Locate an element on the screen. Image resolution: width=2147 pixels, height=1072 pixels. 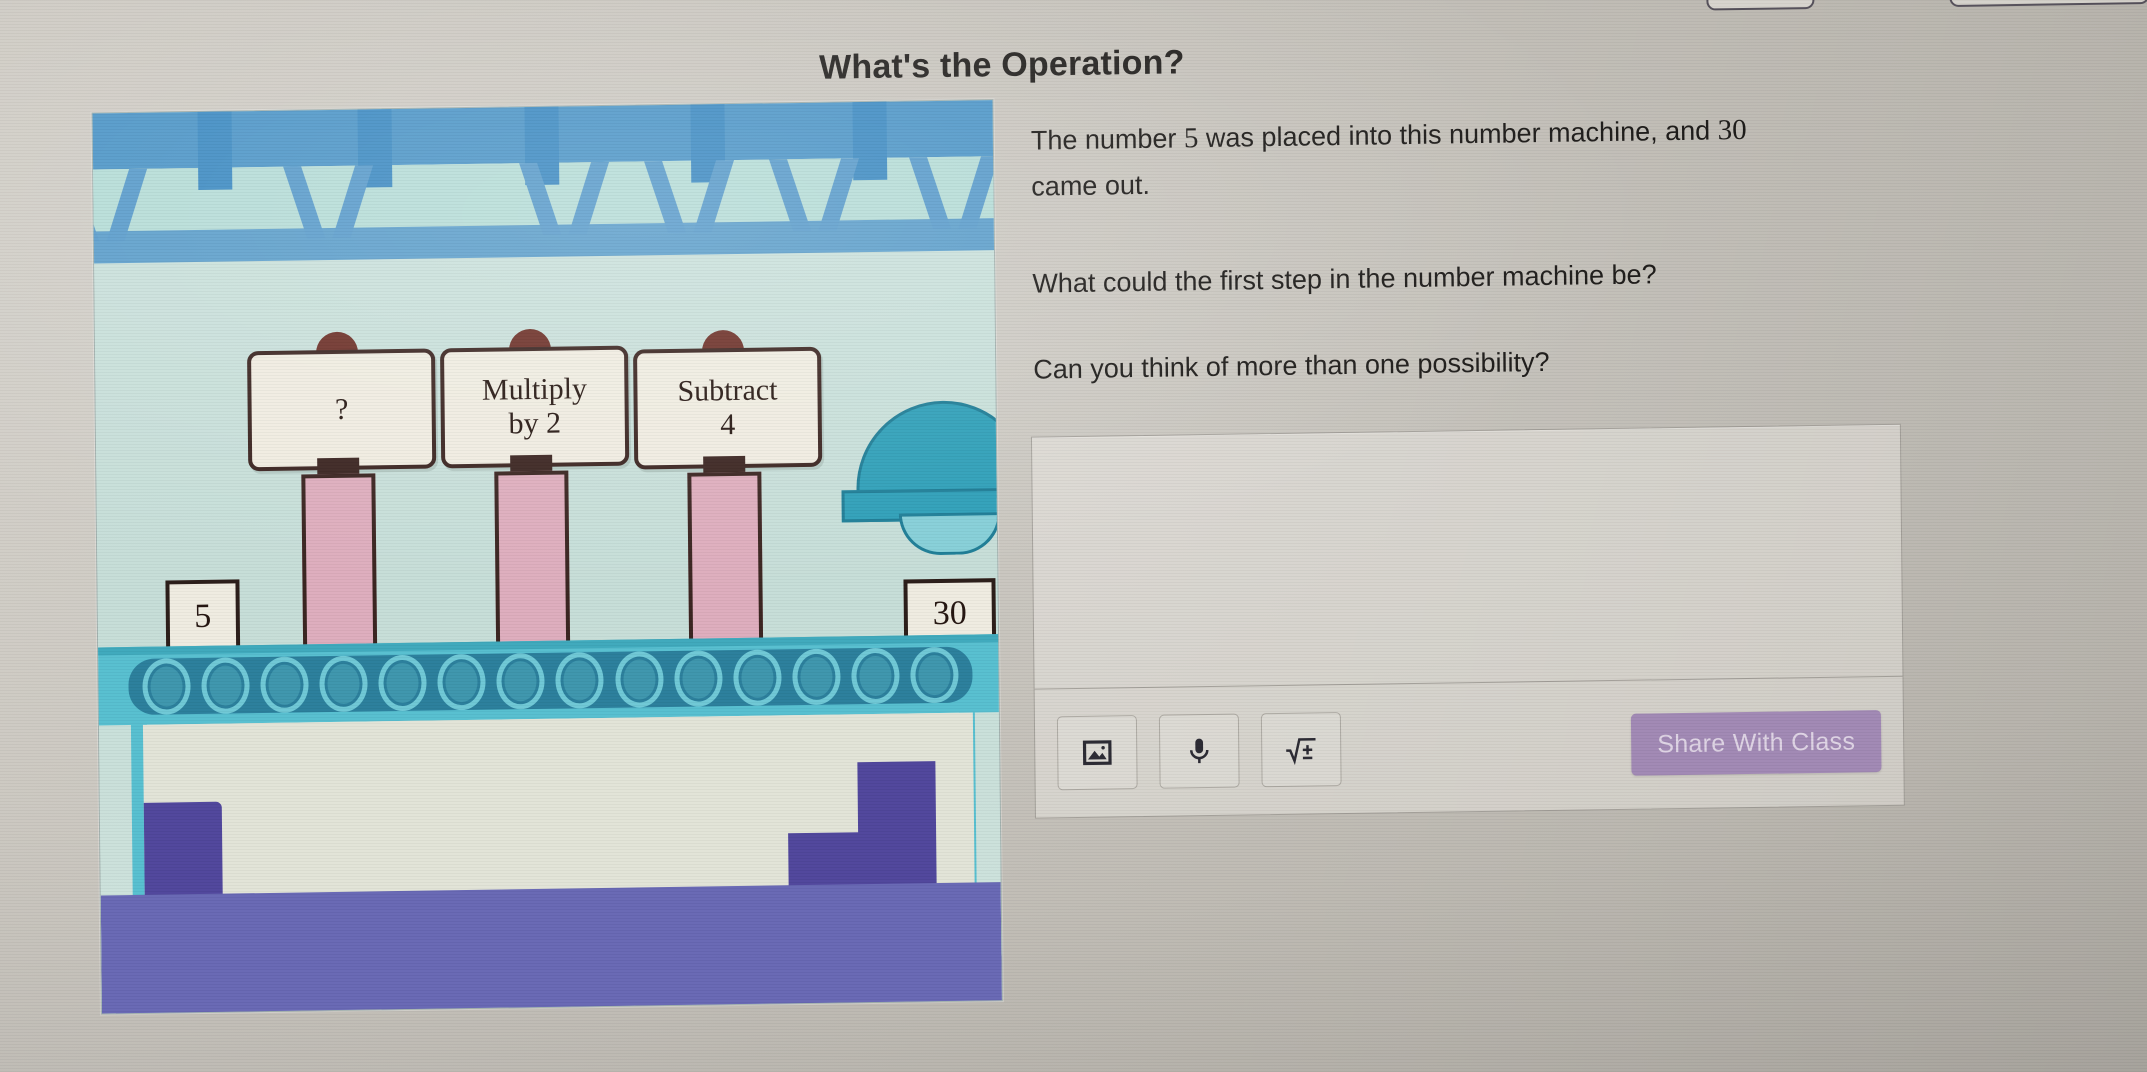
belt-core is located at coordinates (550, 681).